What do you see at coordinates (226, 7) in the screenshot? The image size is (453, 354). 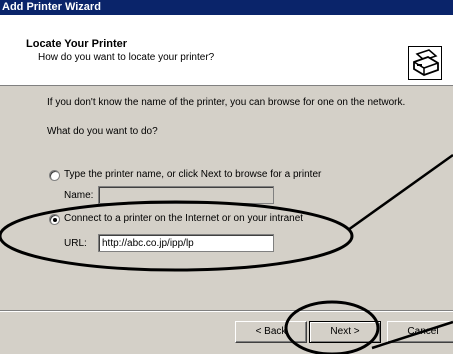 I see `window-title-bar: Add Printer Wizard` at bounding box center [226, 7].